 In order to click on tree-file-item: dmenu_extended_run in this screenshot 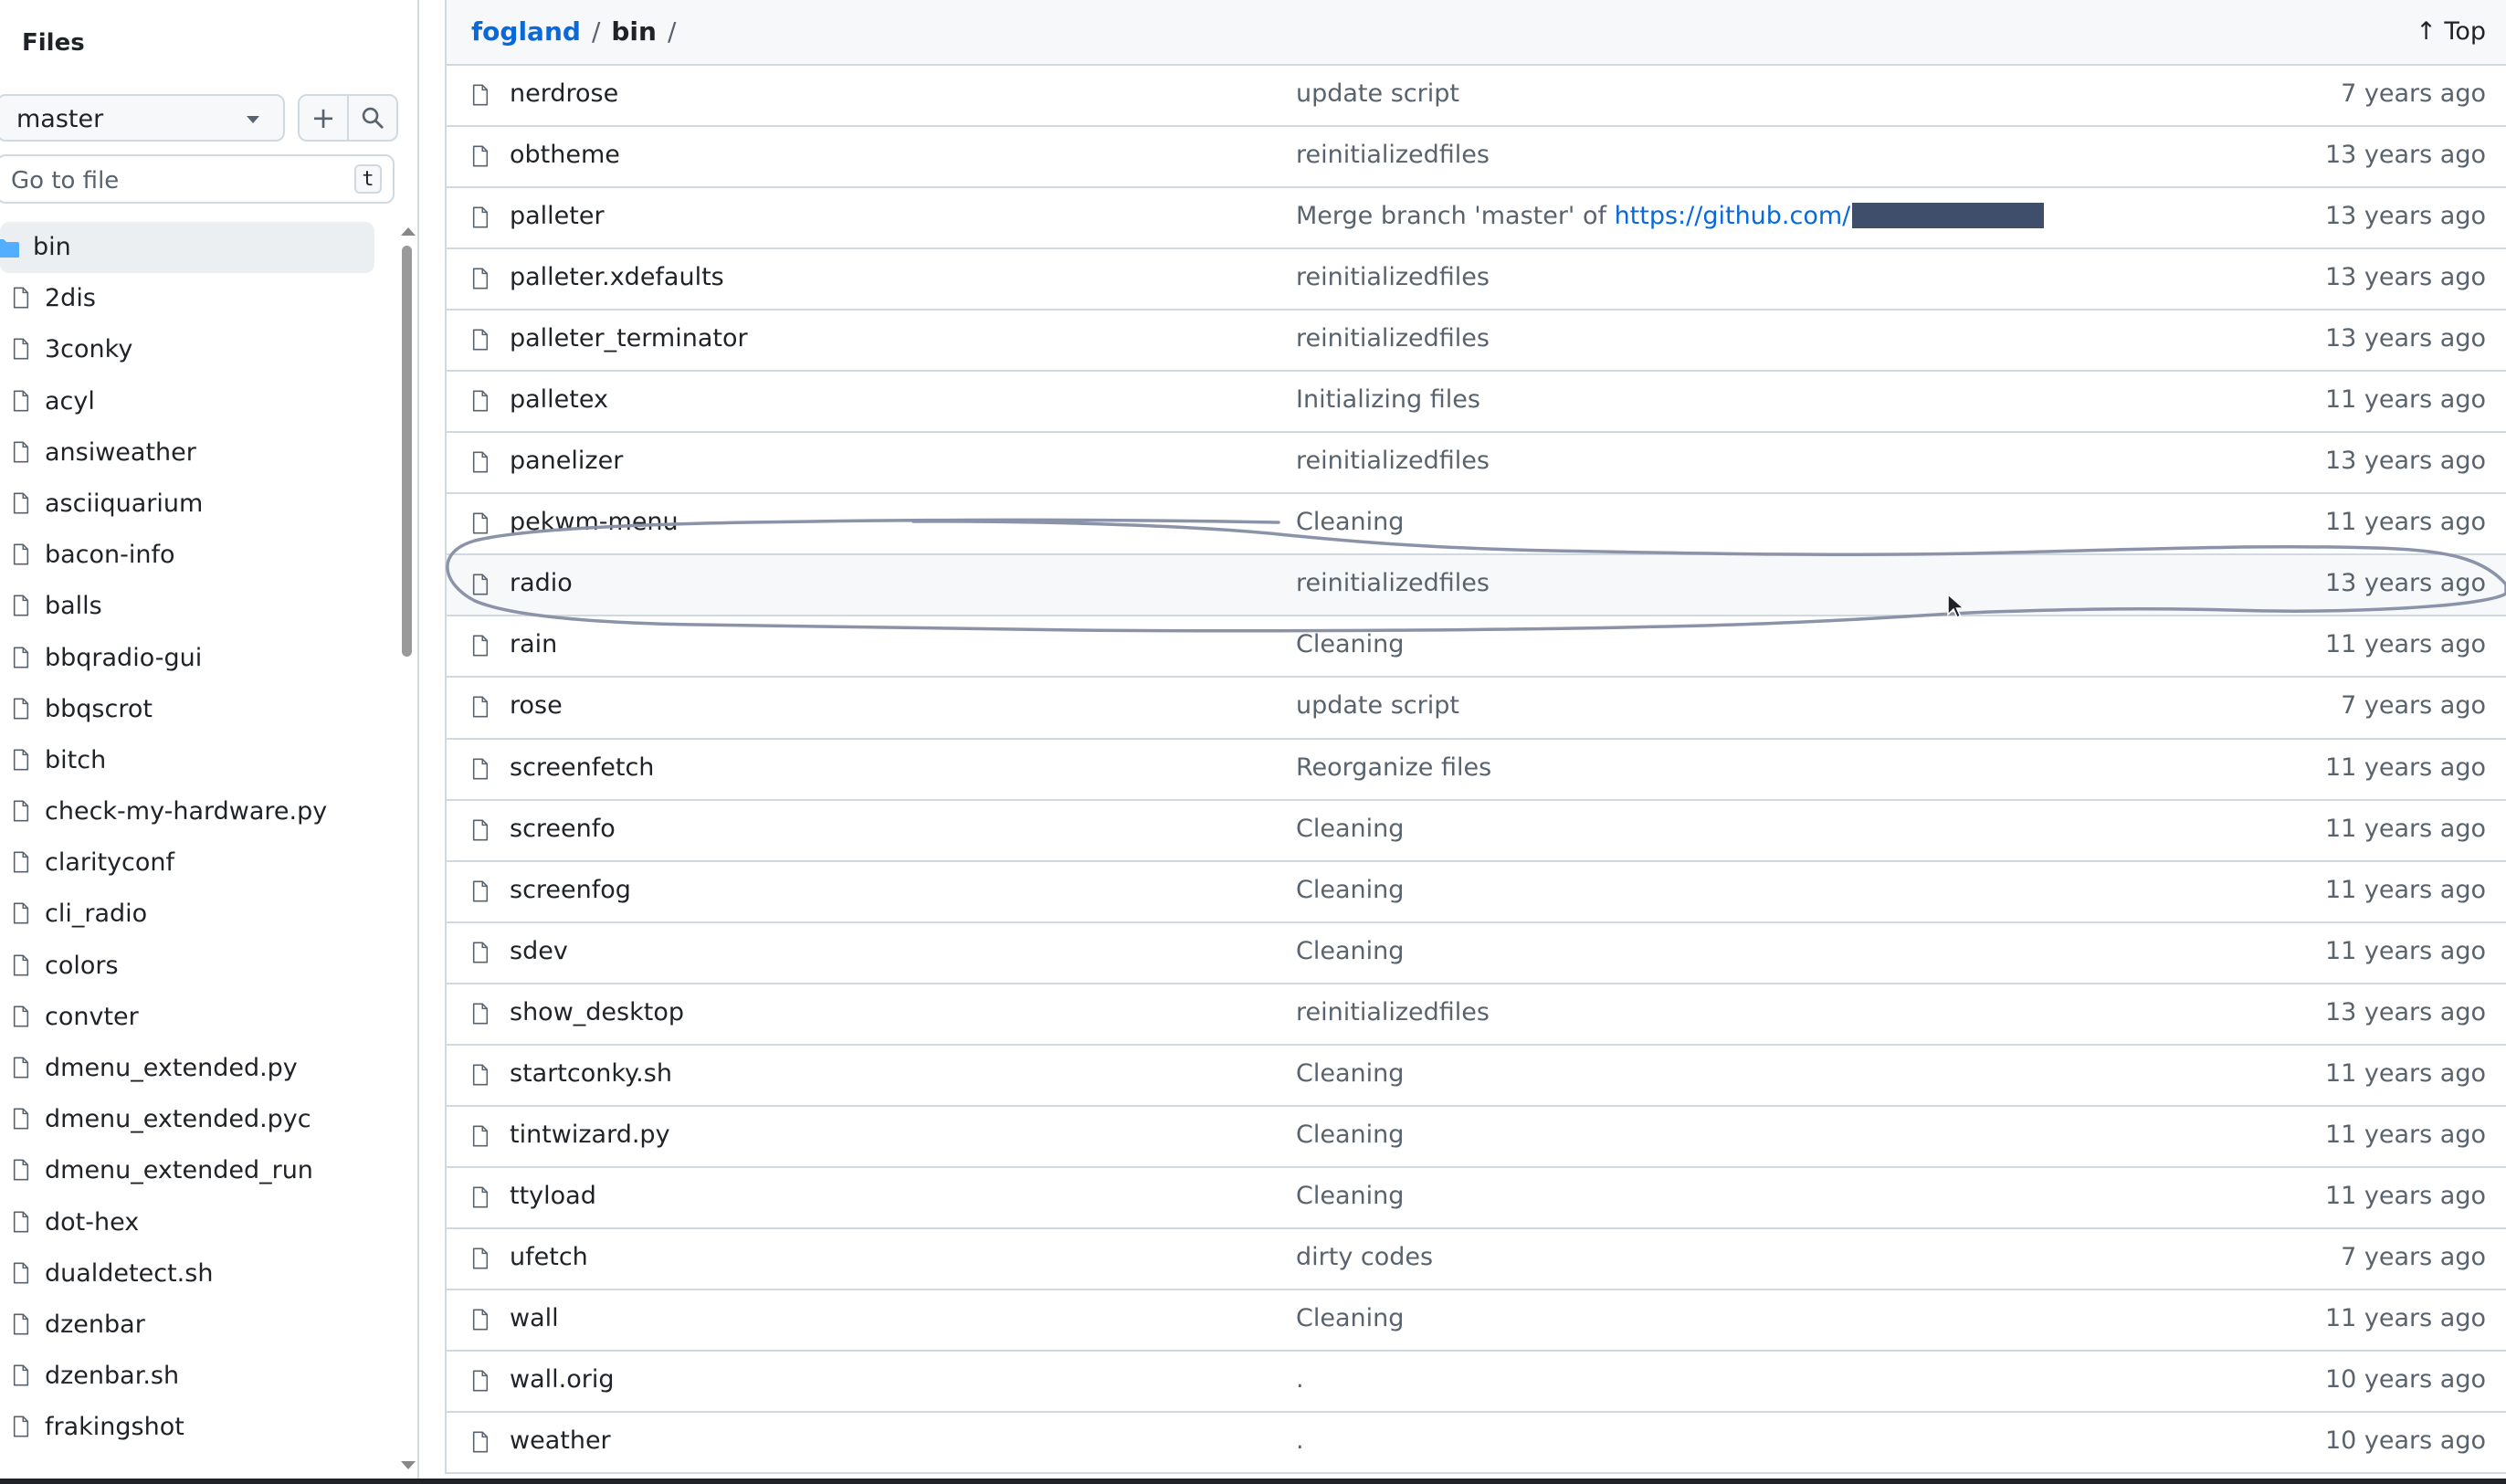, I will do `click(196, 1170)`.